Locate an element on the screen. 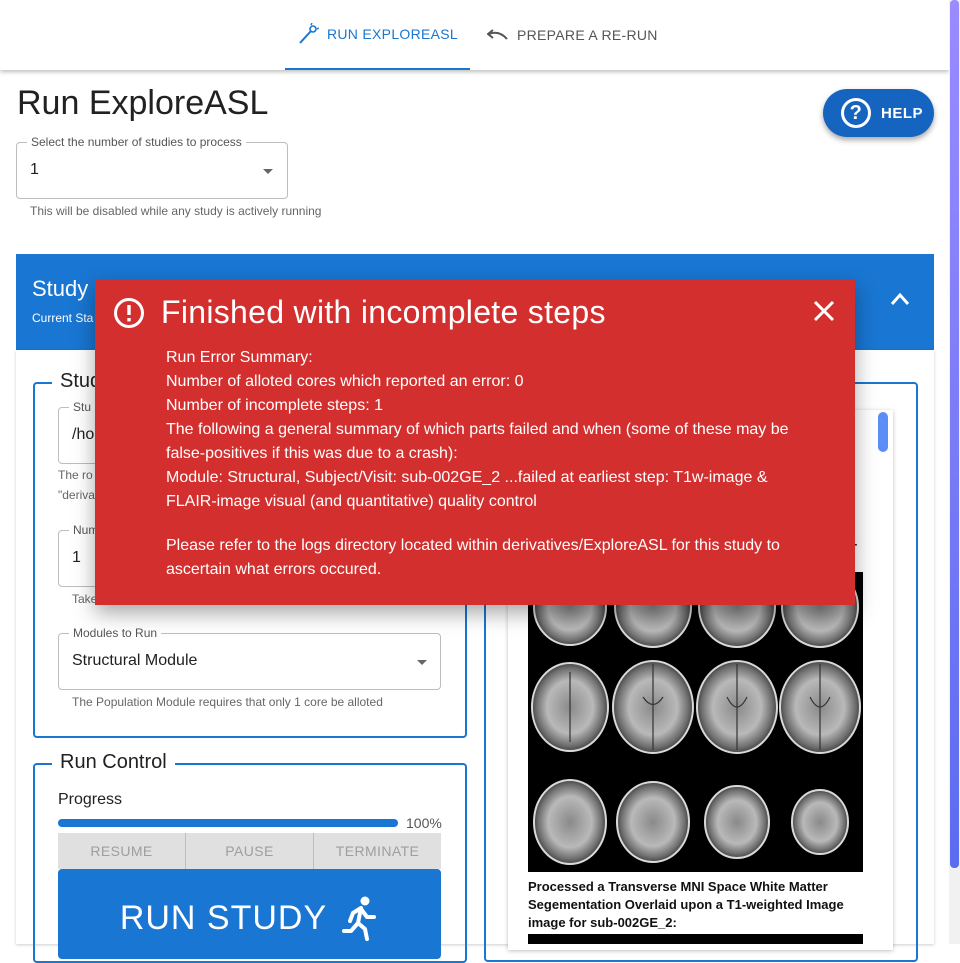 This screenshot has width=960, height=963. terminate-button: TERMINATE is located at coordinates (377, 851).